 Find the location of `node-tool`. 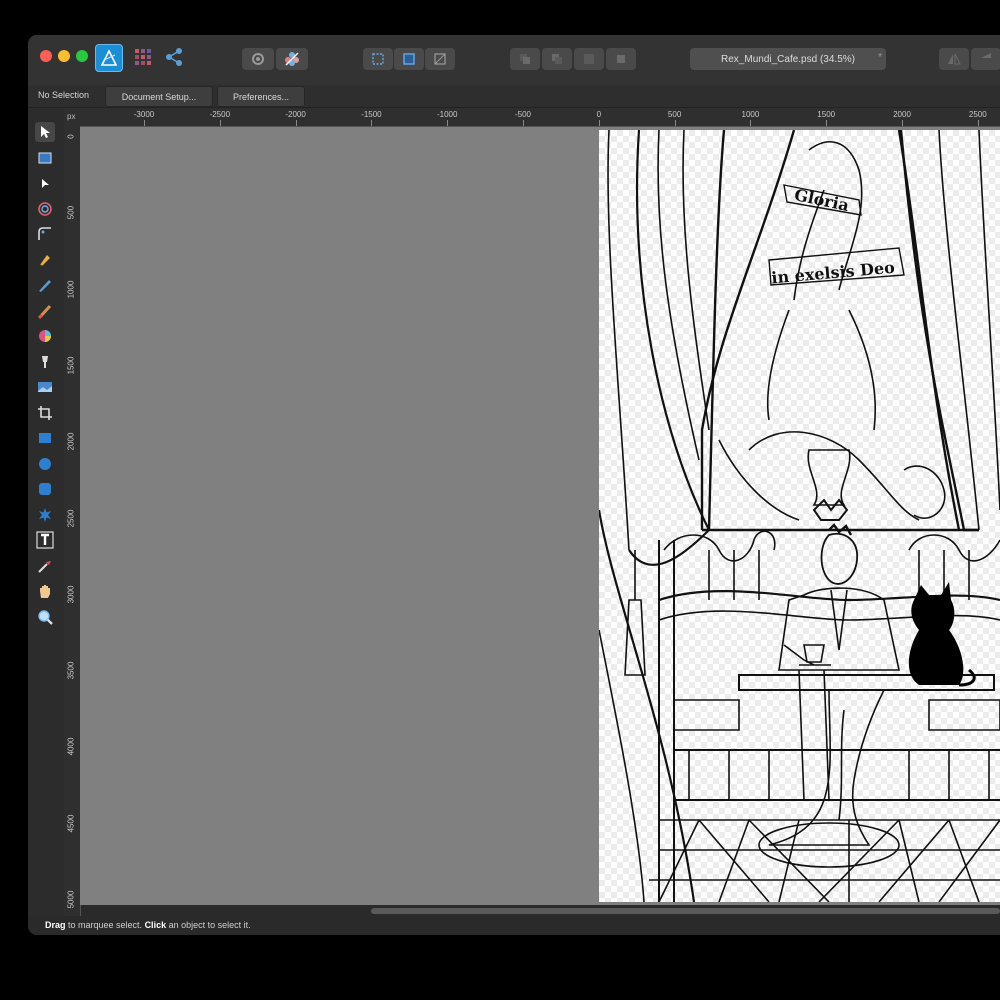

node-tool is located at coordinates (45, 184).